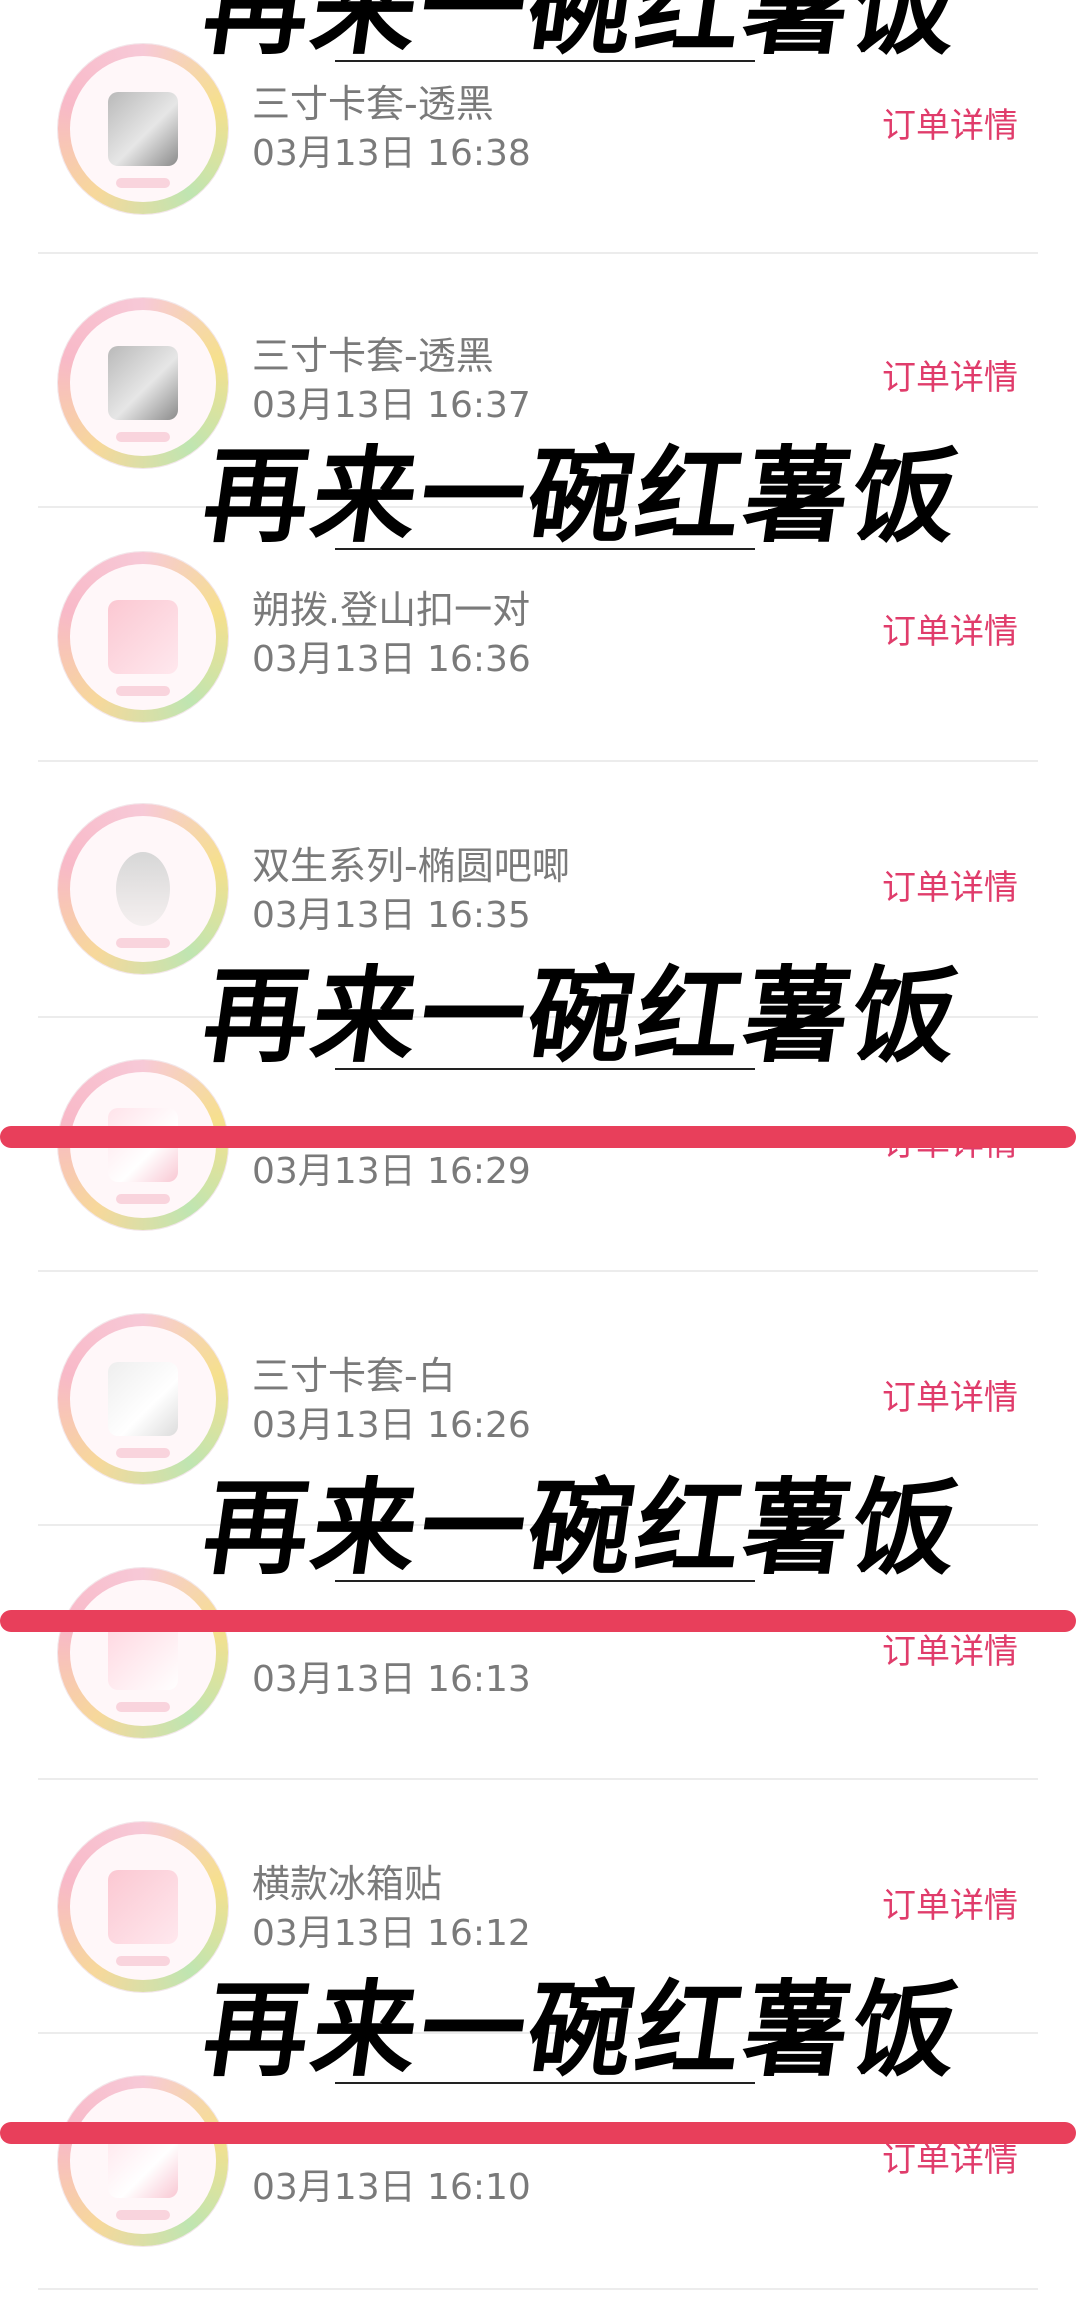  Describe the element at coordinates (538, 2289) in the screenshot. I see `row-divider` at that location.